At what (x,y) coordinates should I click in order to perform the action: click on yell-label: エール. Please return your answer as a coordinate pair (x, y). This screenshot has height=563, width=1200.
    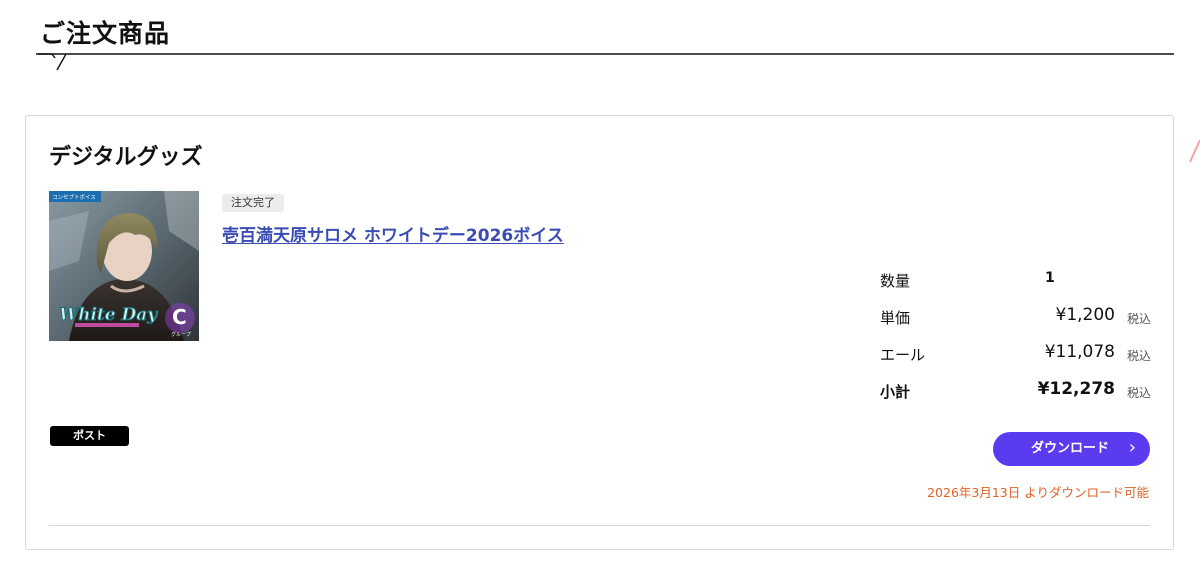
    Looking at the image, I should click on (903, 355).